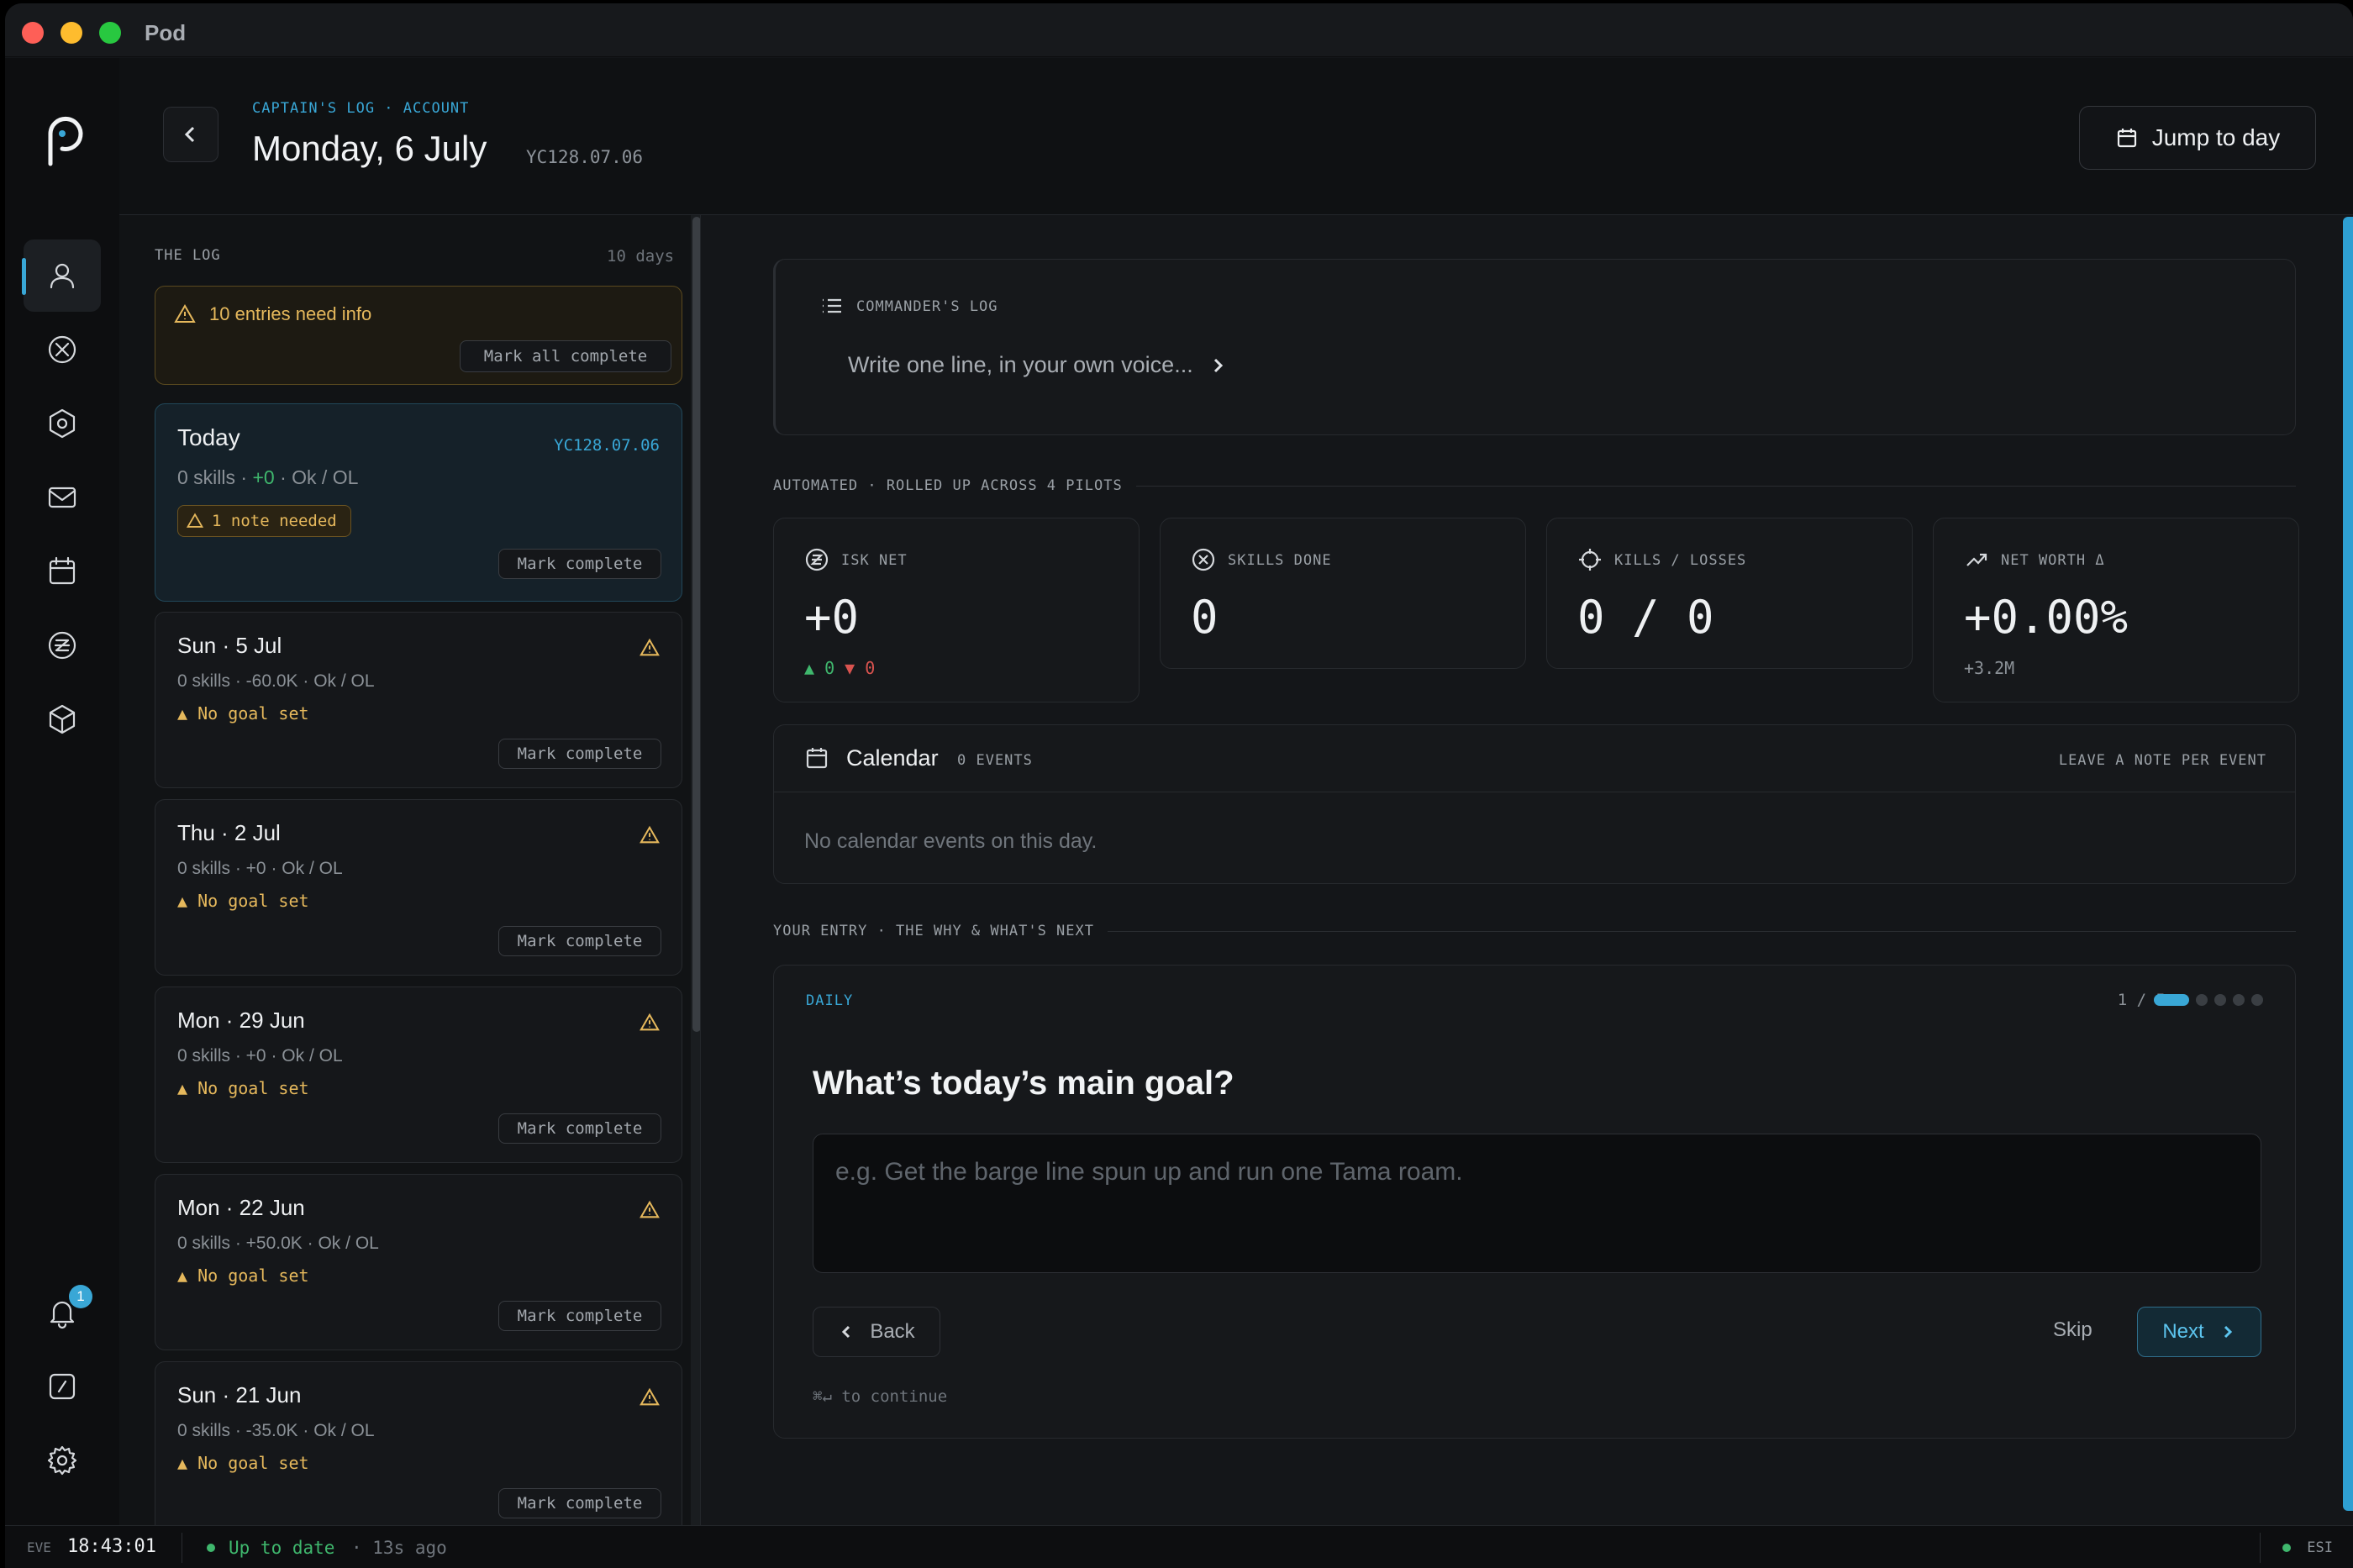 This screenshot has width=2353, height=1568. I want to click on info-warning-box: 10 entries need info Mark all complete, so click(418, 335).